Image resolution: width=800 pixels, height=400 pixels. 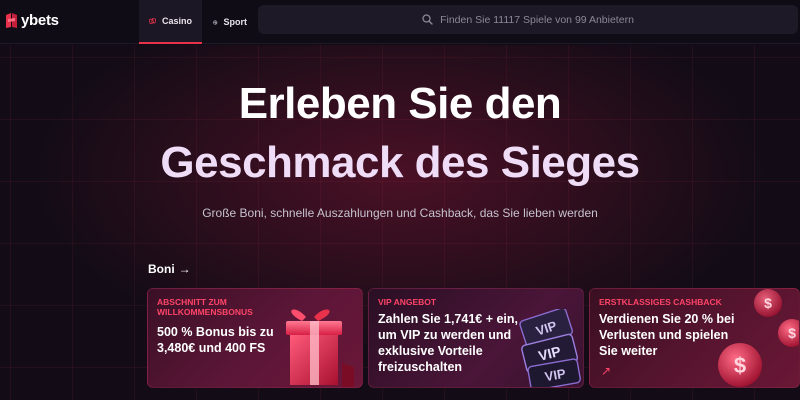 What do you see at coordinates (215, 340) in the screenshot?
I see `card-description: 500 % Bonus bis zu 3,480€ und 400 FS` at bounding box center [215, 340].